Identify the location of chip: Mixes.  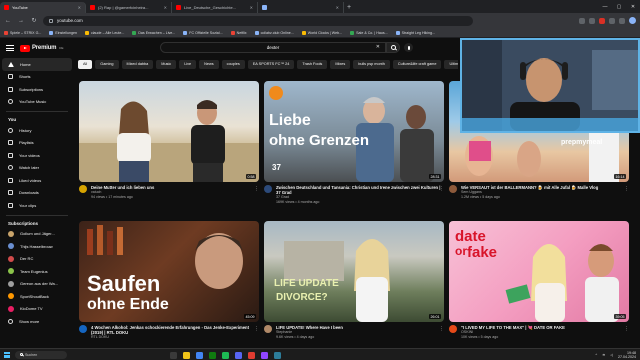
(340, 64).